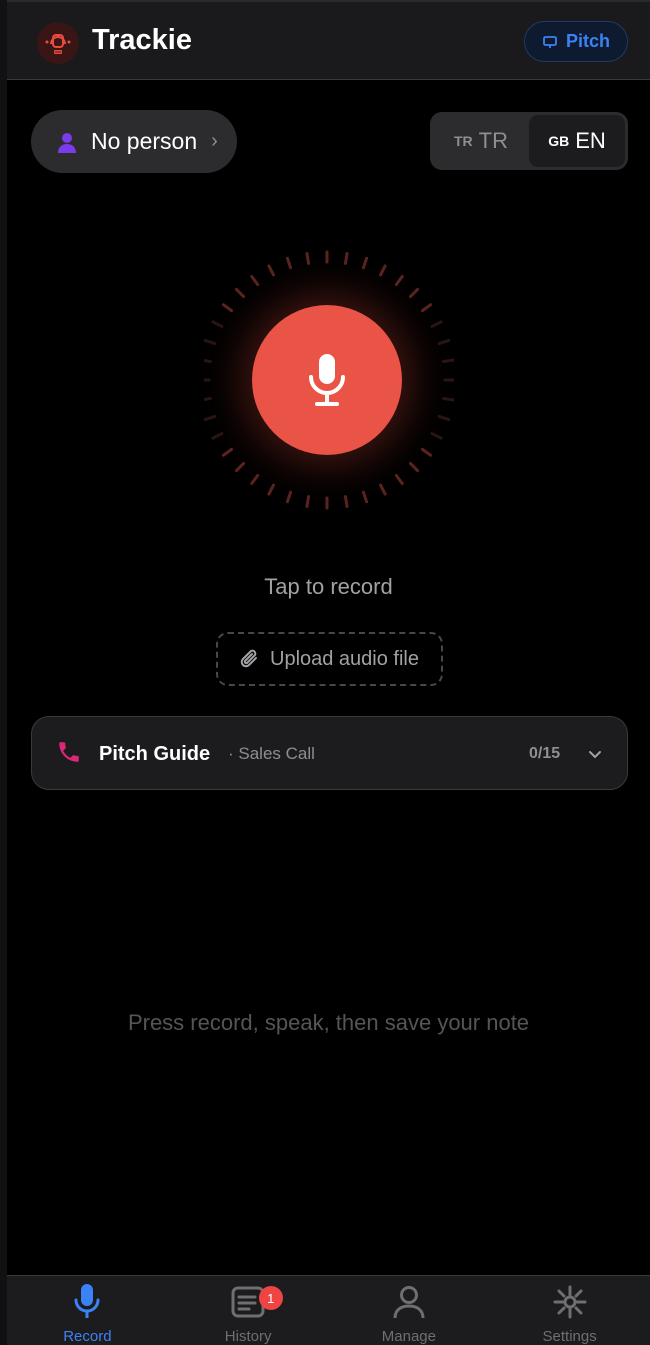  What do you see at coordinates (463, 141) in the screenshot?
I see `tr-flag-icon: TR` at bounding box center [463, 141].